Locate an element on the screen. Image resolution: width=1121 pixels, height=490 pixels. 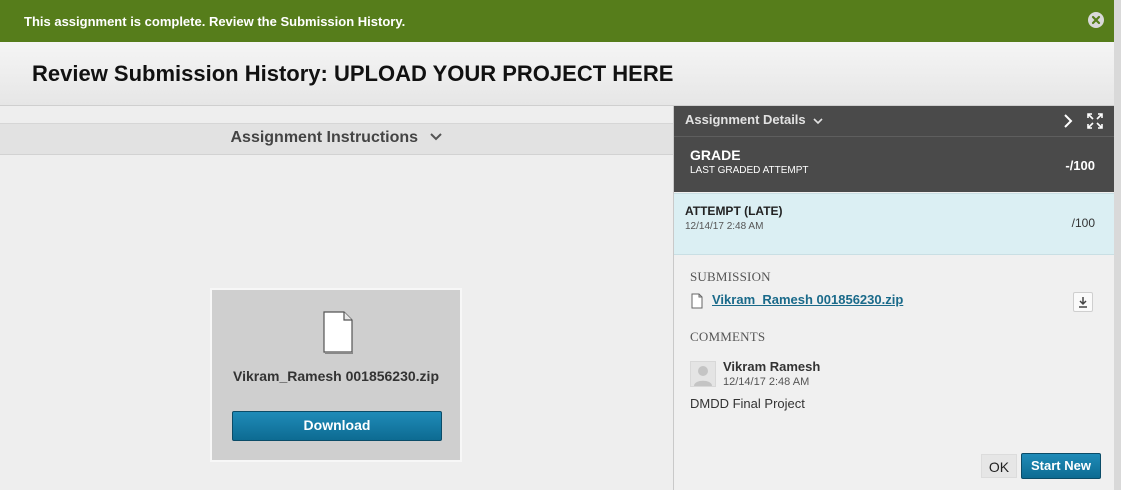
attempt-row: ATTEMPT (LATE) 12/14/17 2:48 AM /100 is located at coordinates (894, 224).